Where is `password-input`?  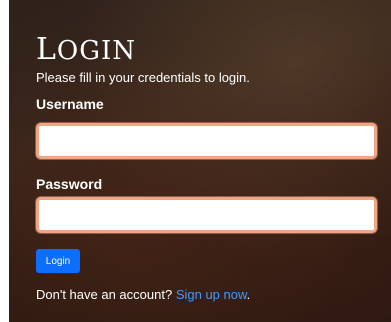 password-input is located at coordinates (206, 215).